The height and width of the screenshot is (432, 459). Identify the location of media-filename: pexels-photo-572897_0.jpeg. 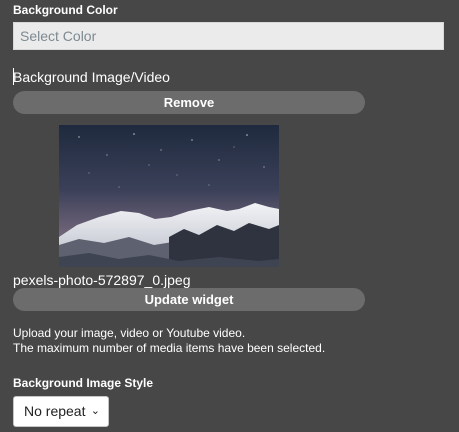
(102, 280).